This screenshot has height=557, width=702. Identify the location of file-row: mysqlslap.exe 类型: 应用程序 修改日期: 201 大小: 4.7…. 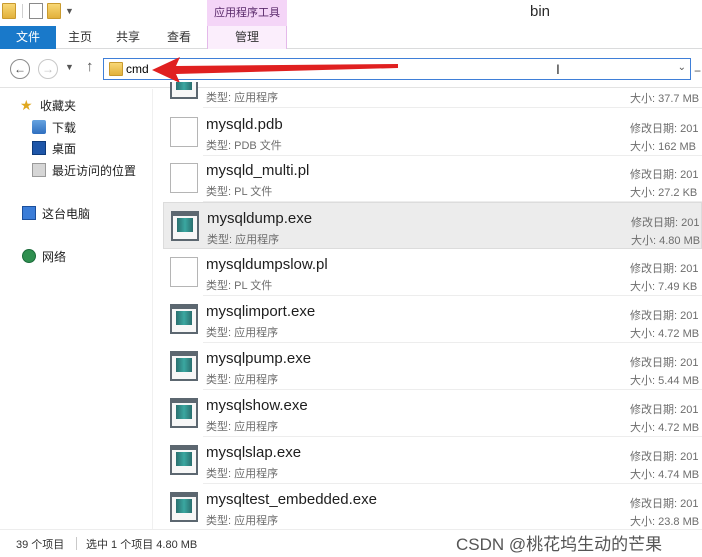
(432, 460).